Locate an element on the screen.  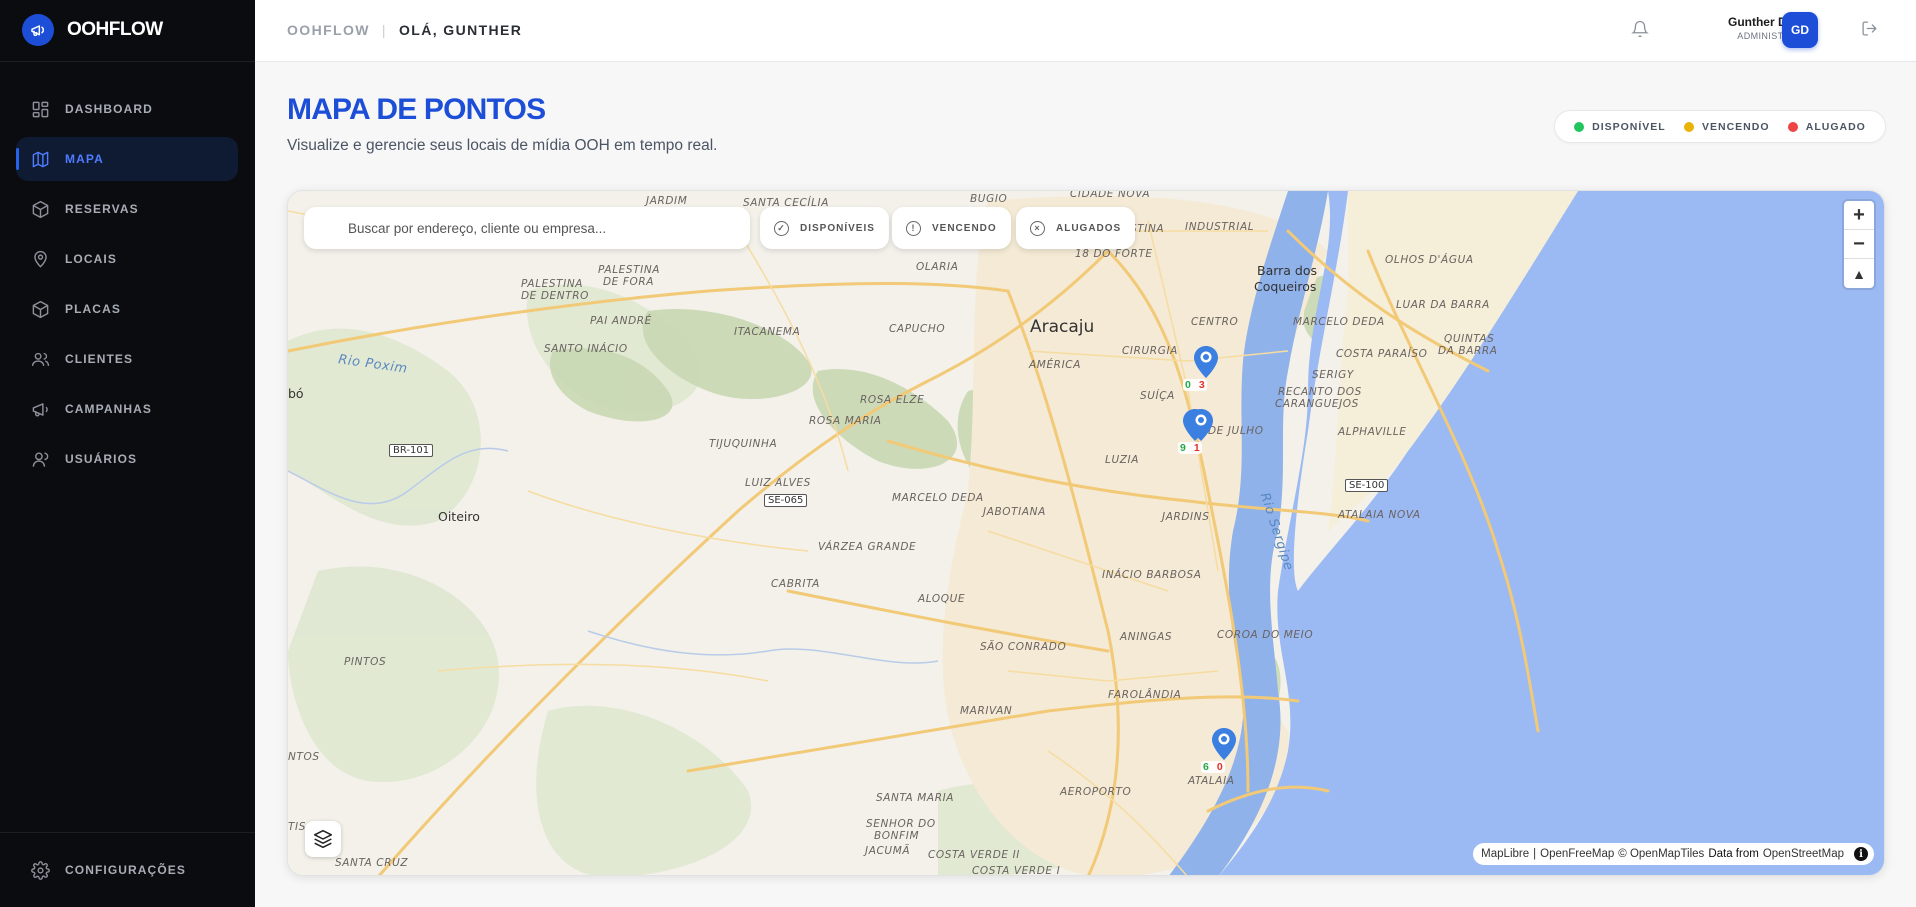
sidebar-item-label: RESERVAS is located at coordinates (102, 209).